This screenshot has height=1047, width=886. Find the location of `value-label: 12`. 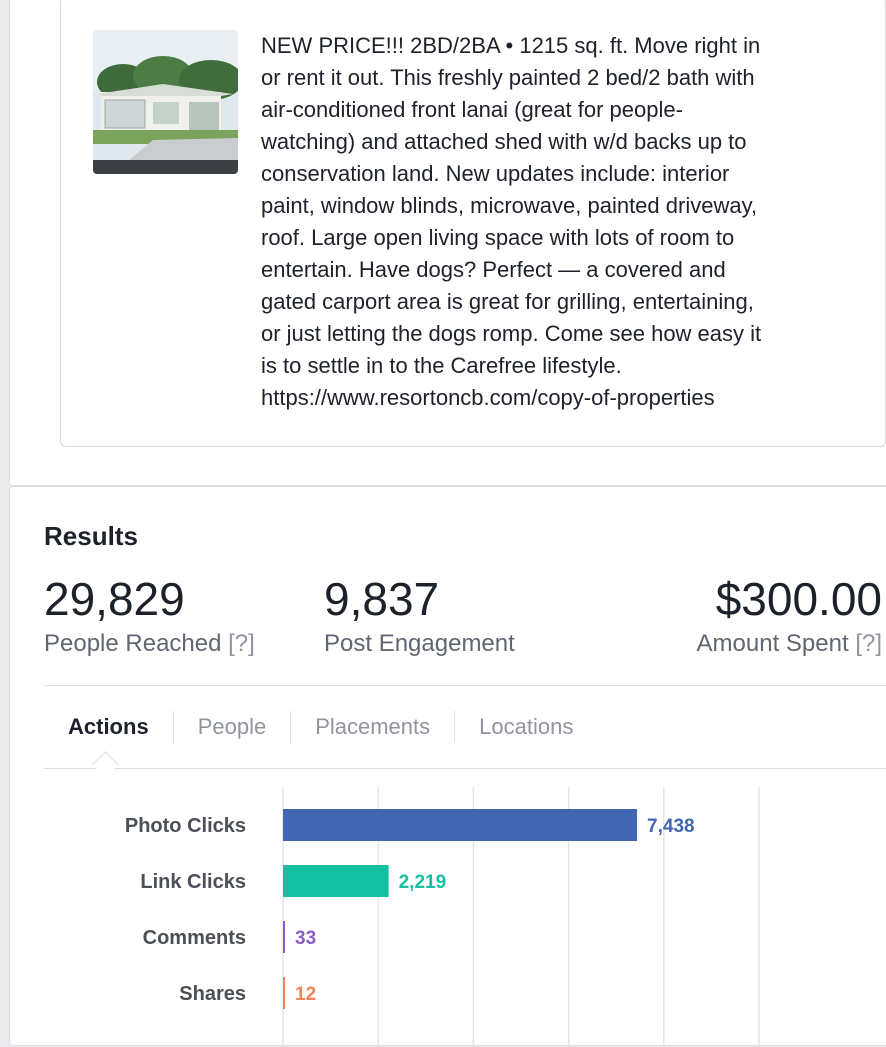

value-label: 12 is located at coordinates (305, 994).